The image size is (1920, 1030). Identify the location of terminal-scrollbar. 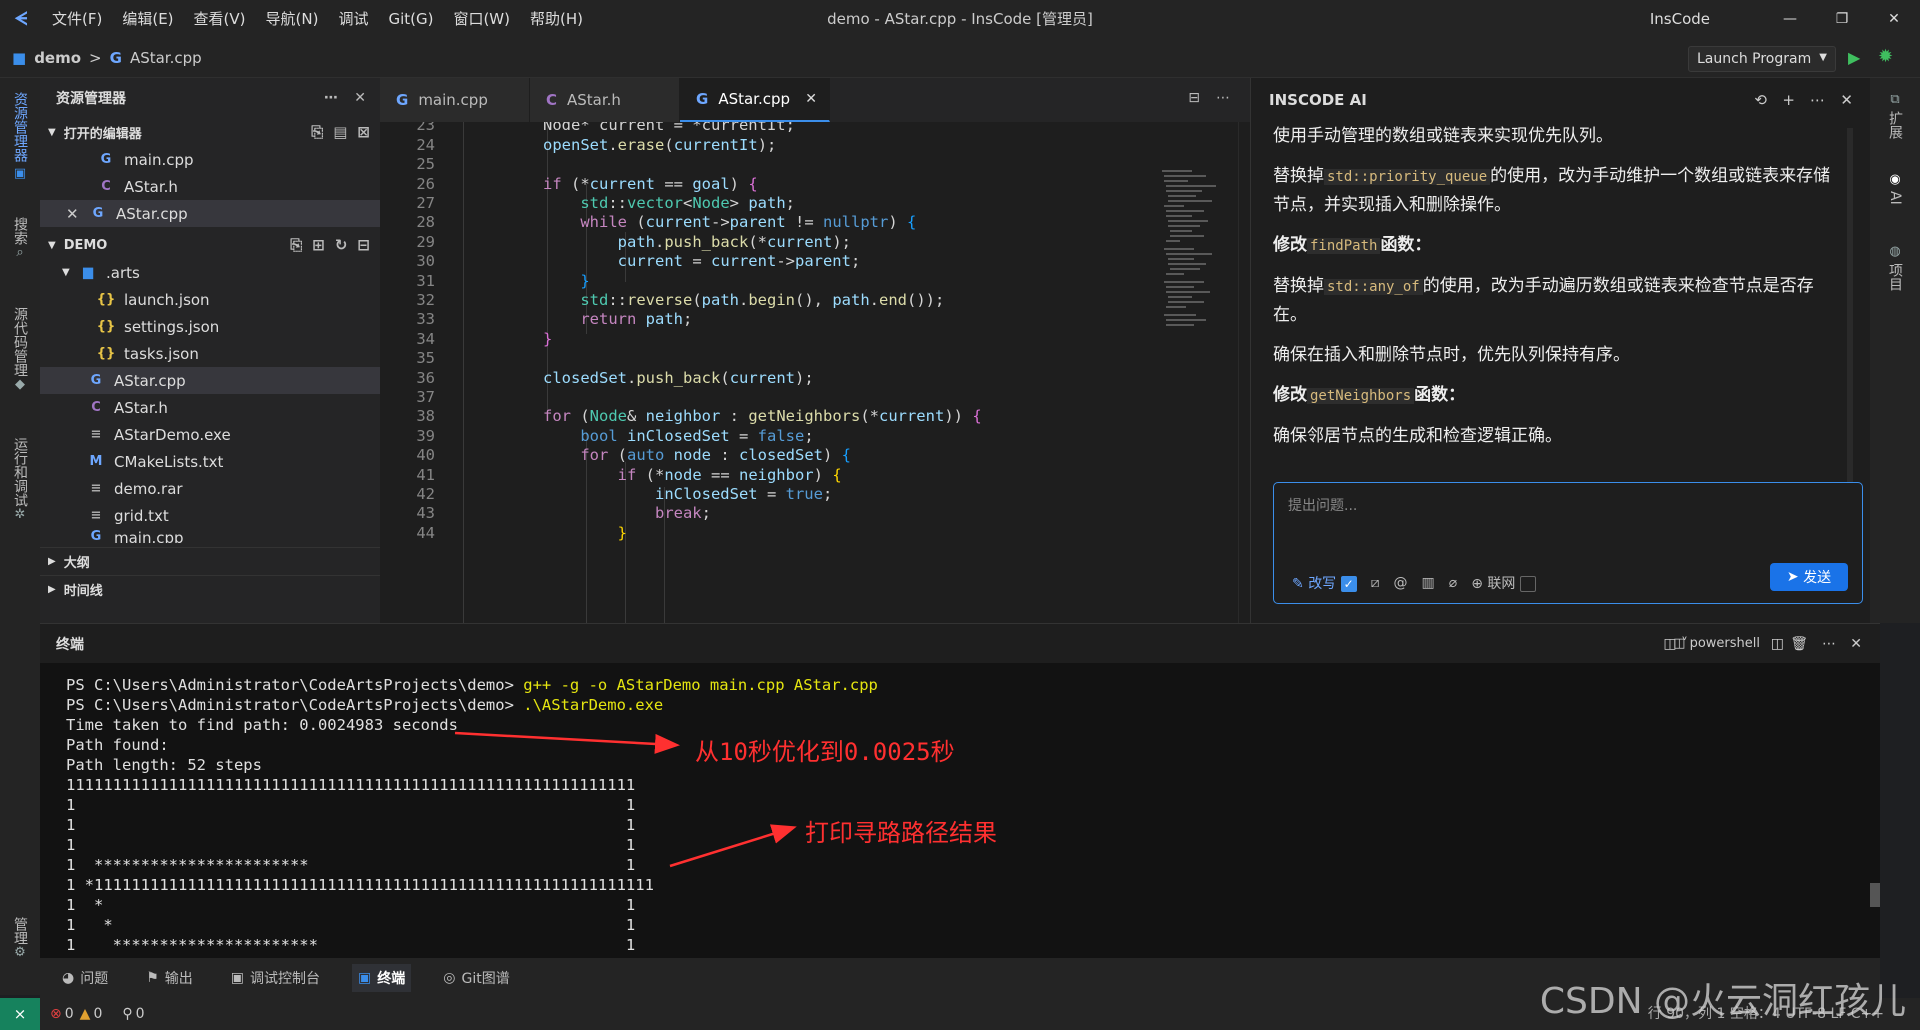
(1875, 895).